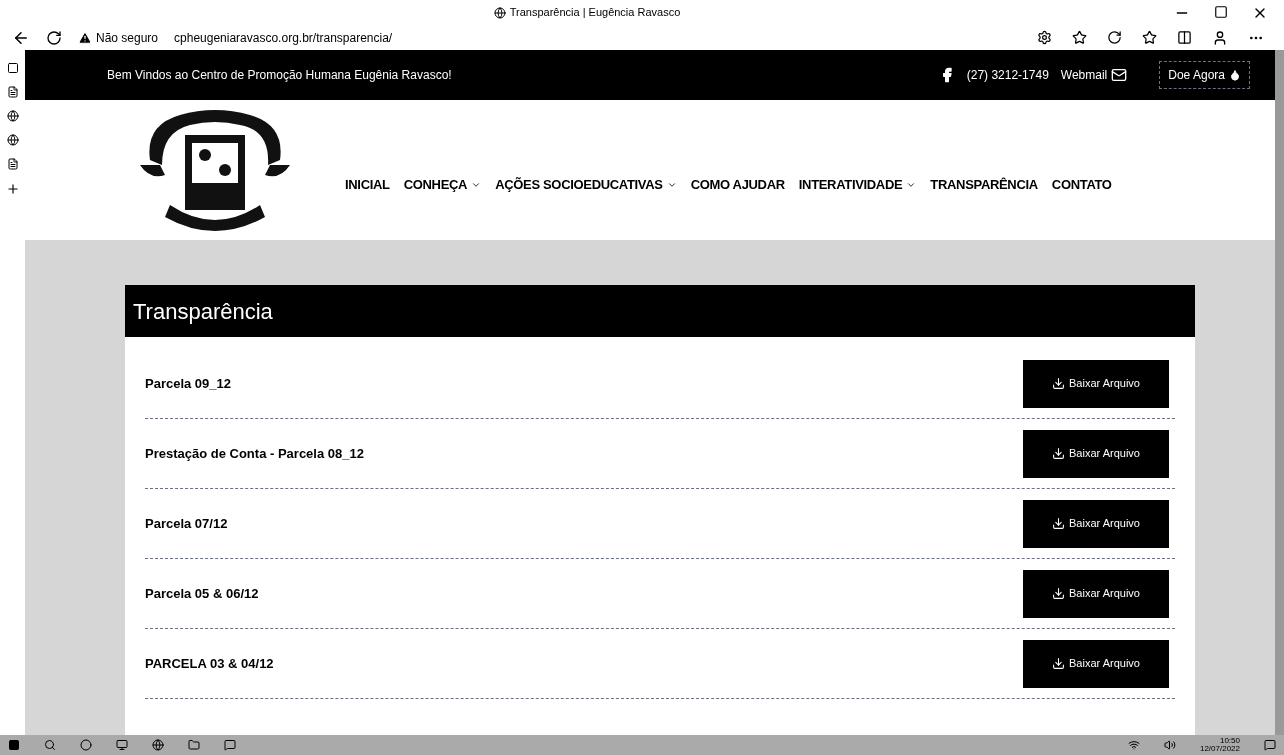  Describe the element at coordinates (1219, 749) in the screenshot. I see `clock-date: 12/07/2022` at that location.